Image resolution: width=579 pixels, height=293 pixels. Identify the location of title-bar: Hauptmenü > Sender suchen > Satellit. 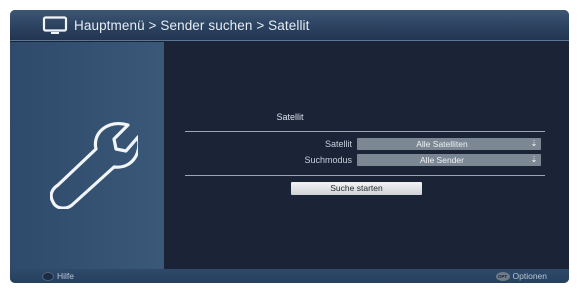
(289, 25).